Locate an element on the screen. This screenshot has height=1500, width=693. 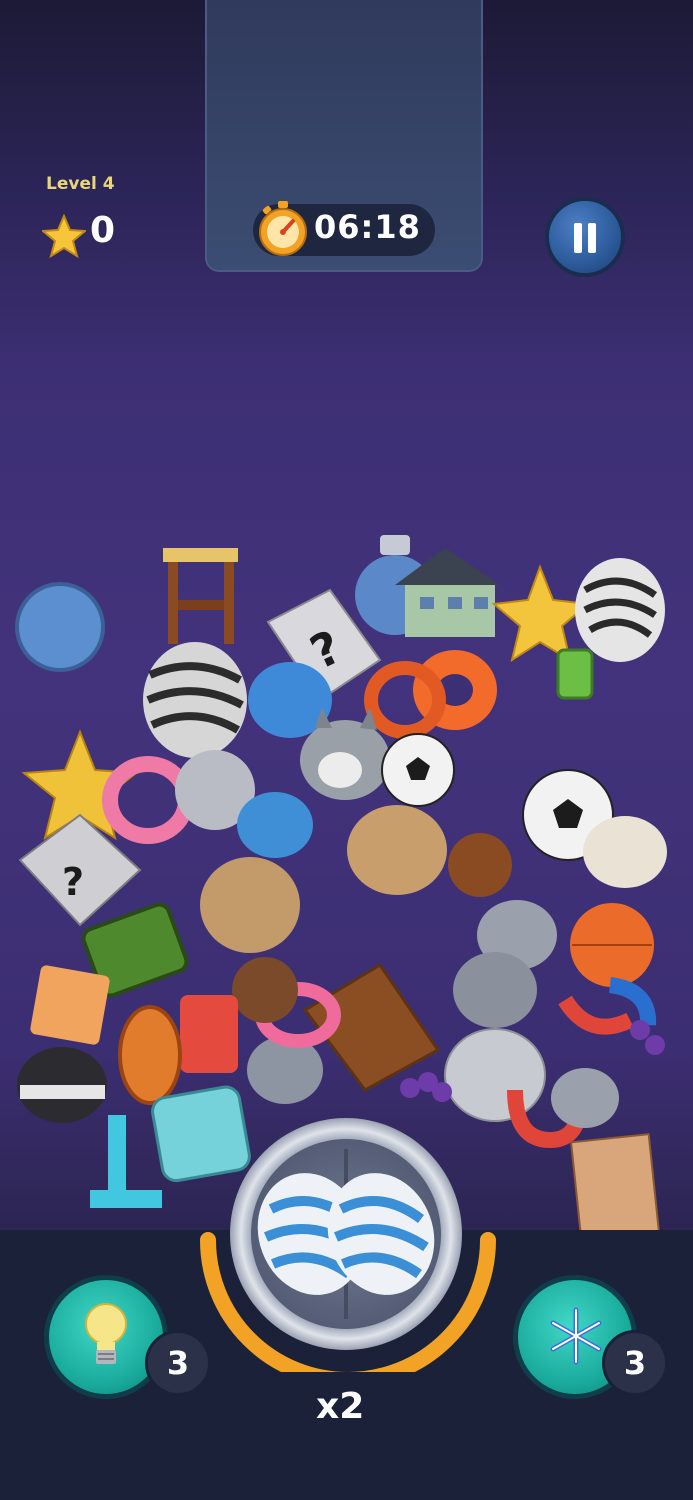
level-label: Level 4 is located at coordinates (80, 184).